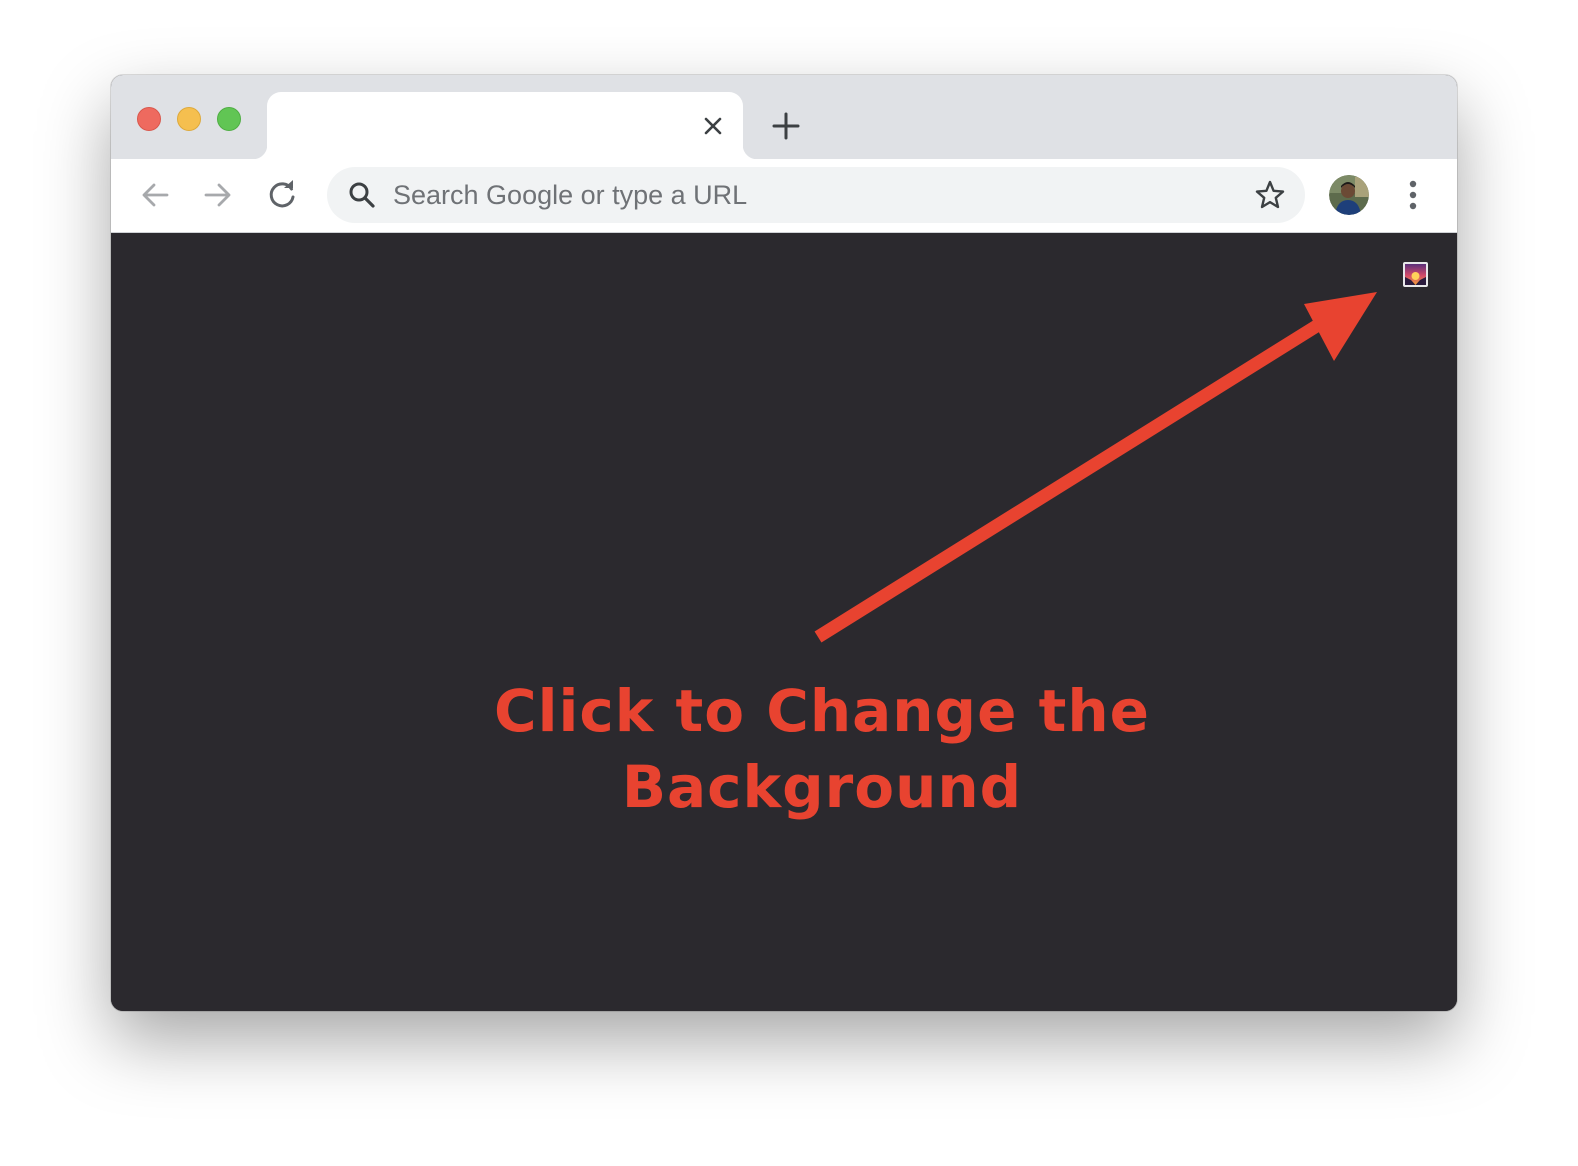 The width and height of the screenshot is (1578, 1166). Describe the element at coordinates (155, 195) in the screenshot. I see `arrow-left-icon` at that location.